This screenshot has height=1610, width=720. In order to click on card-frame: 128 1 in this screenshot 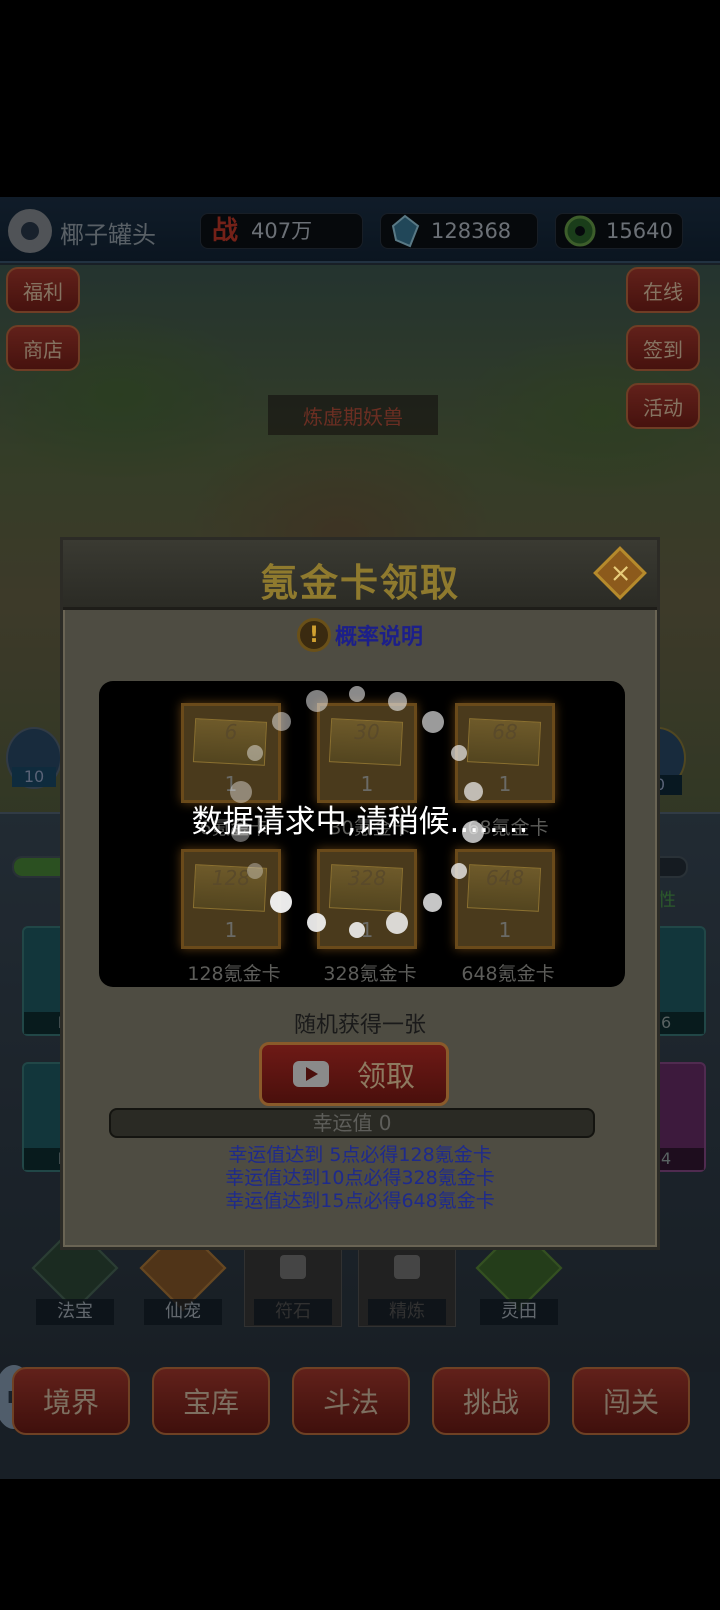, I will do `click(231, 899)`.